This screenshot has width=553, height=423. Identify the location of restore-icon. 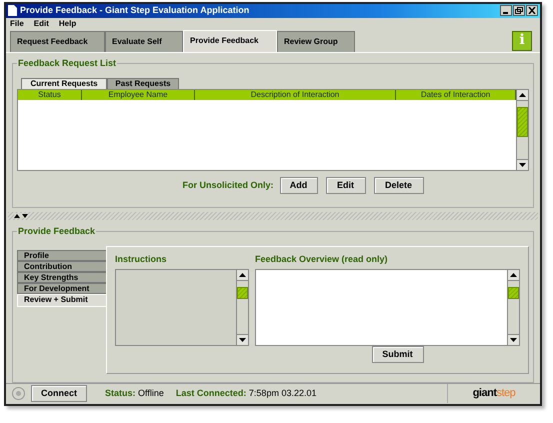
(519, 10).